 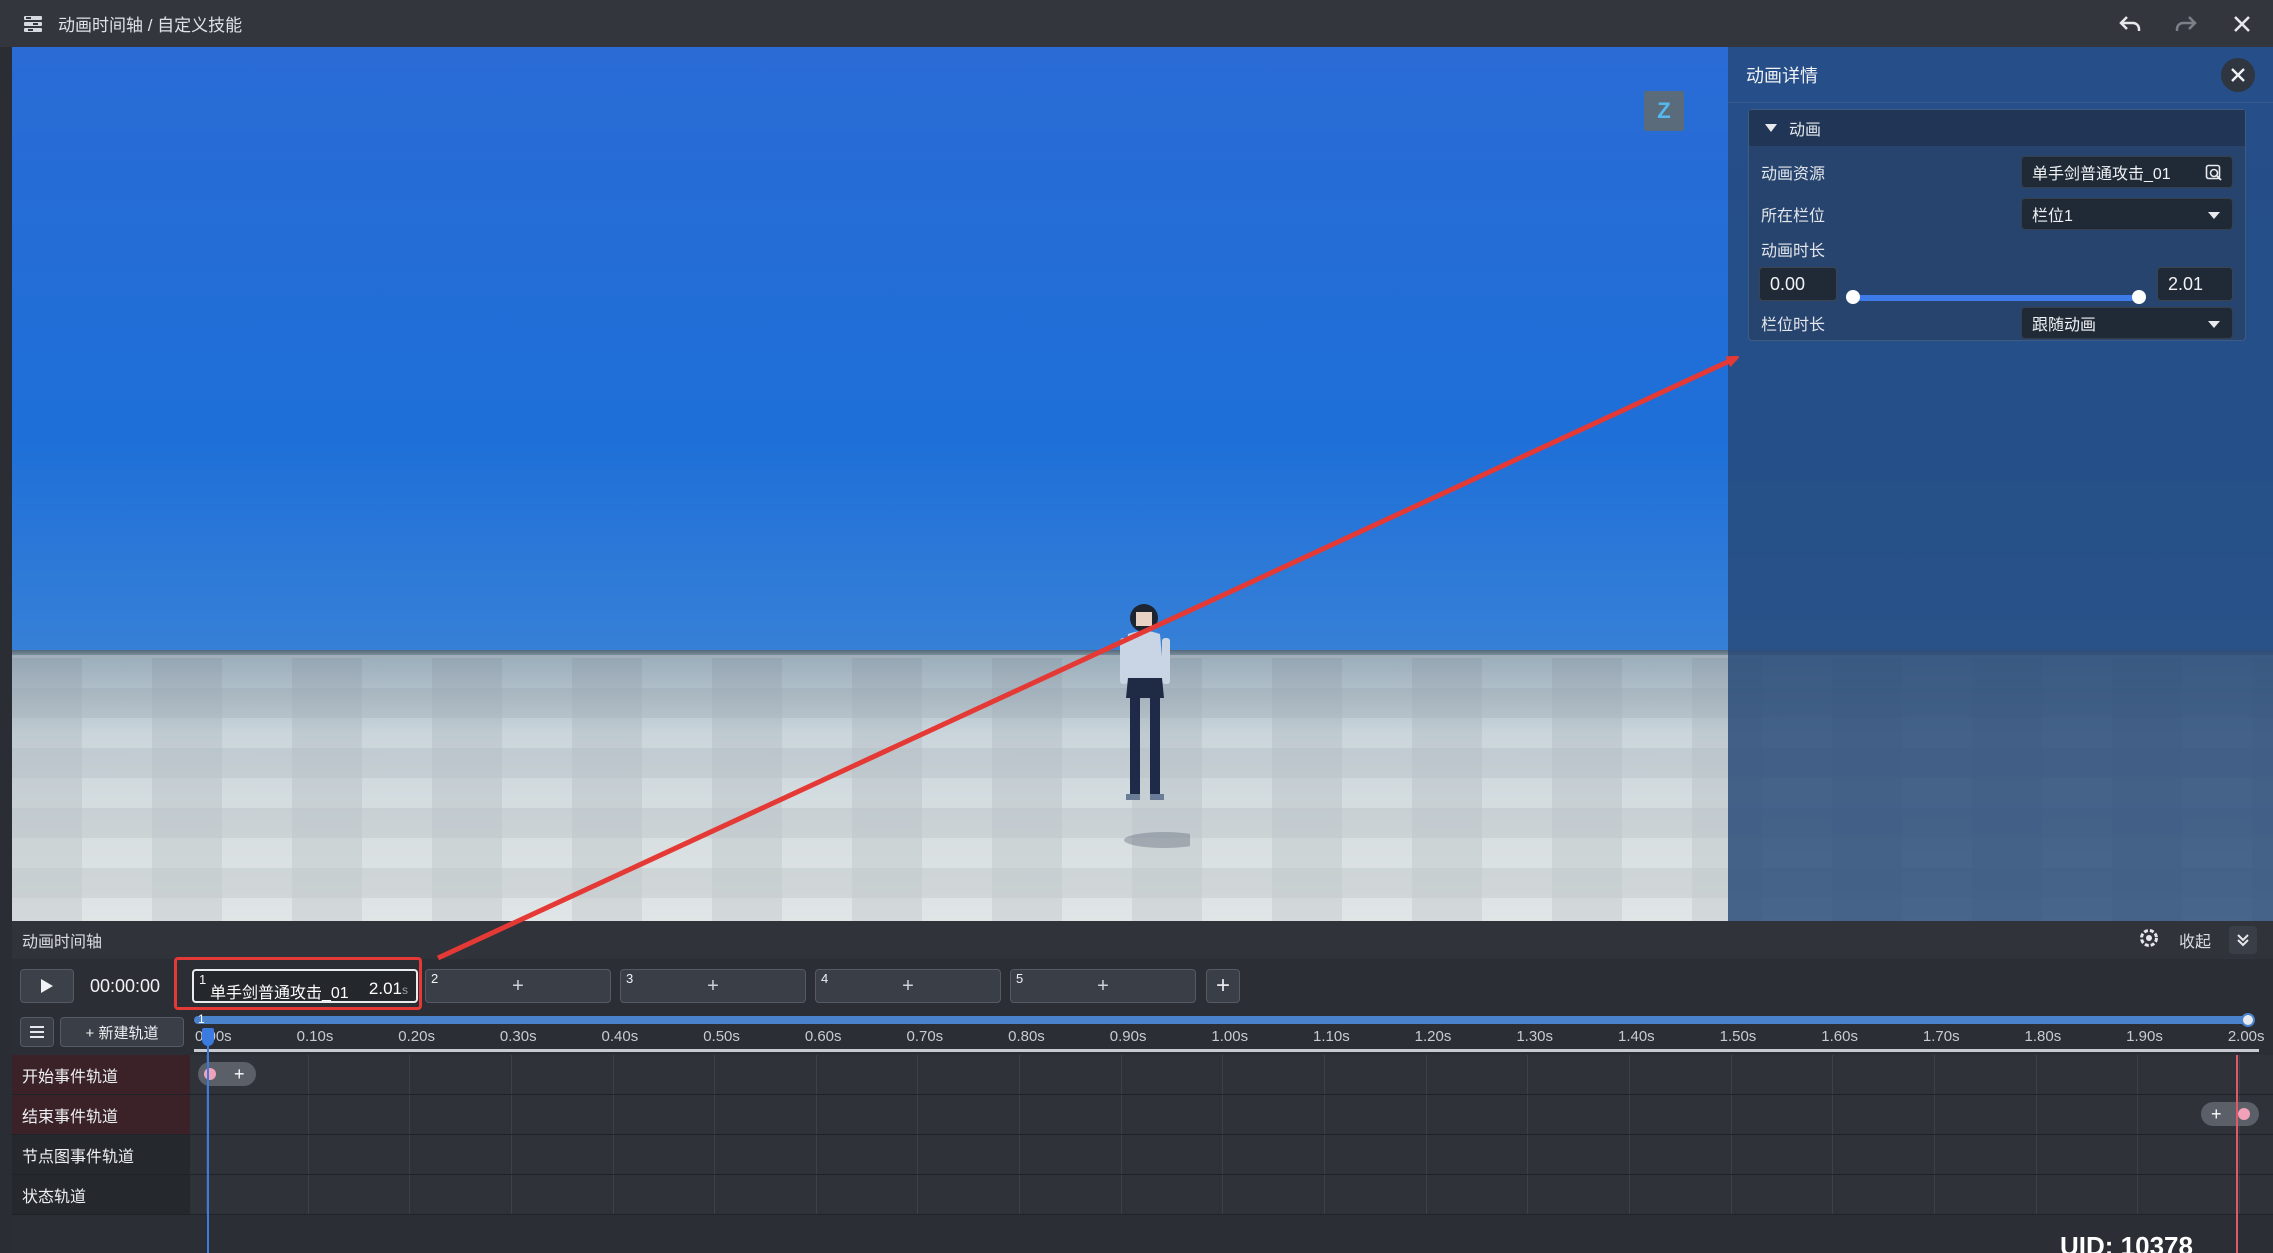 I want to click on tick-label: 1.00s, so click(x=1230, y=1036).